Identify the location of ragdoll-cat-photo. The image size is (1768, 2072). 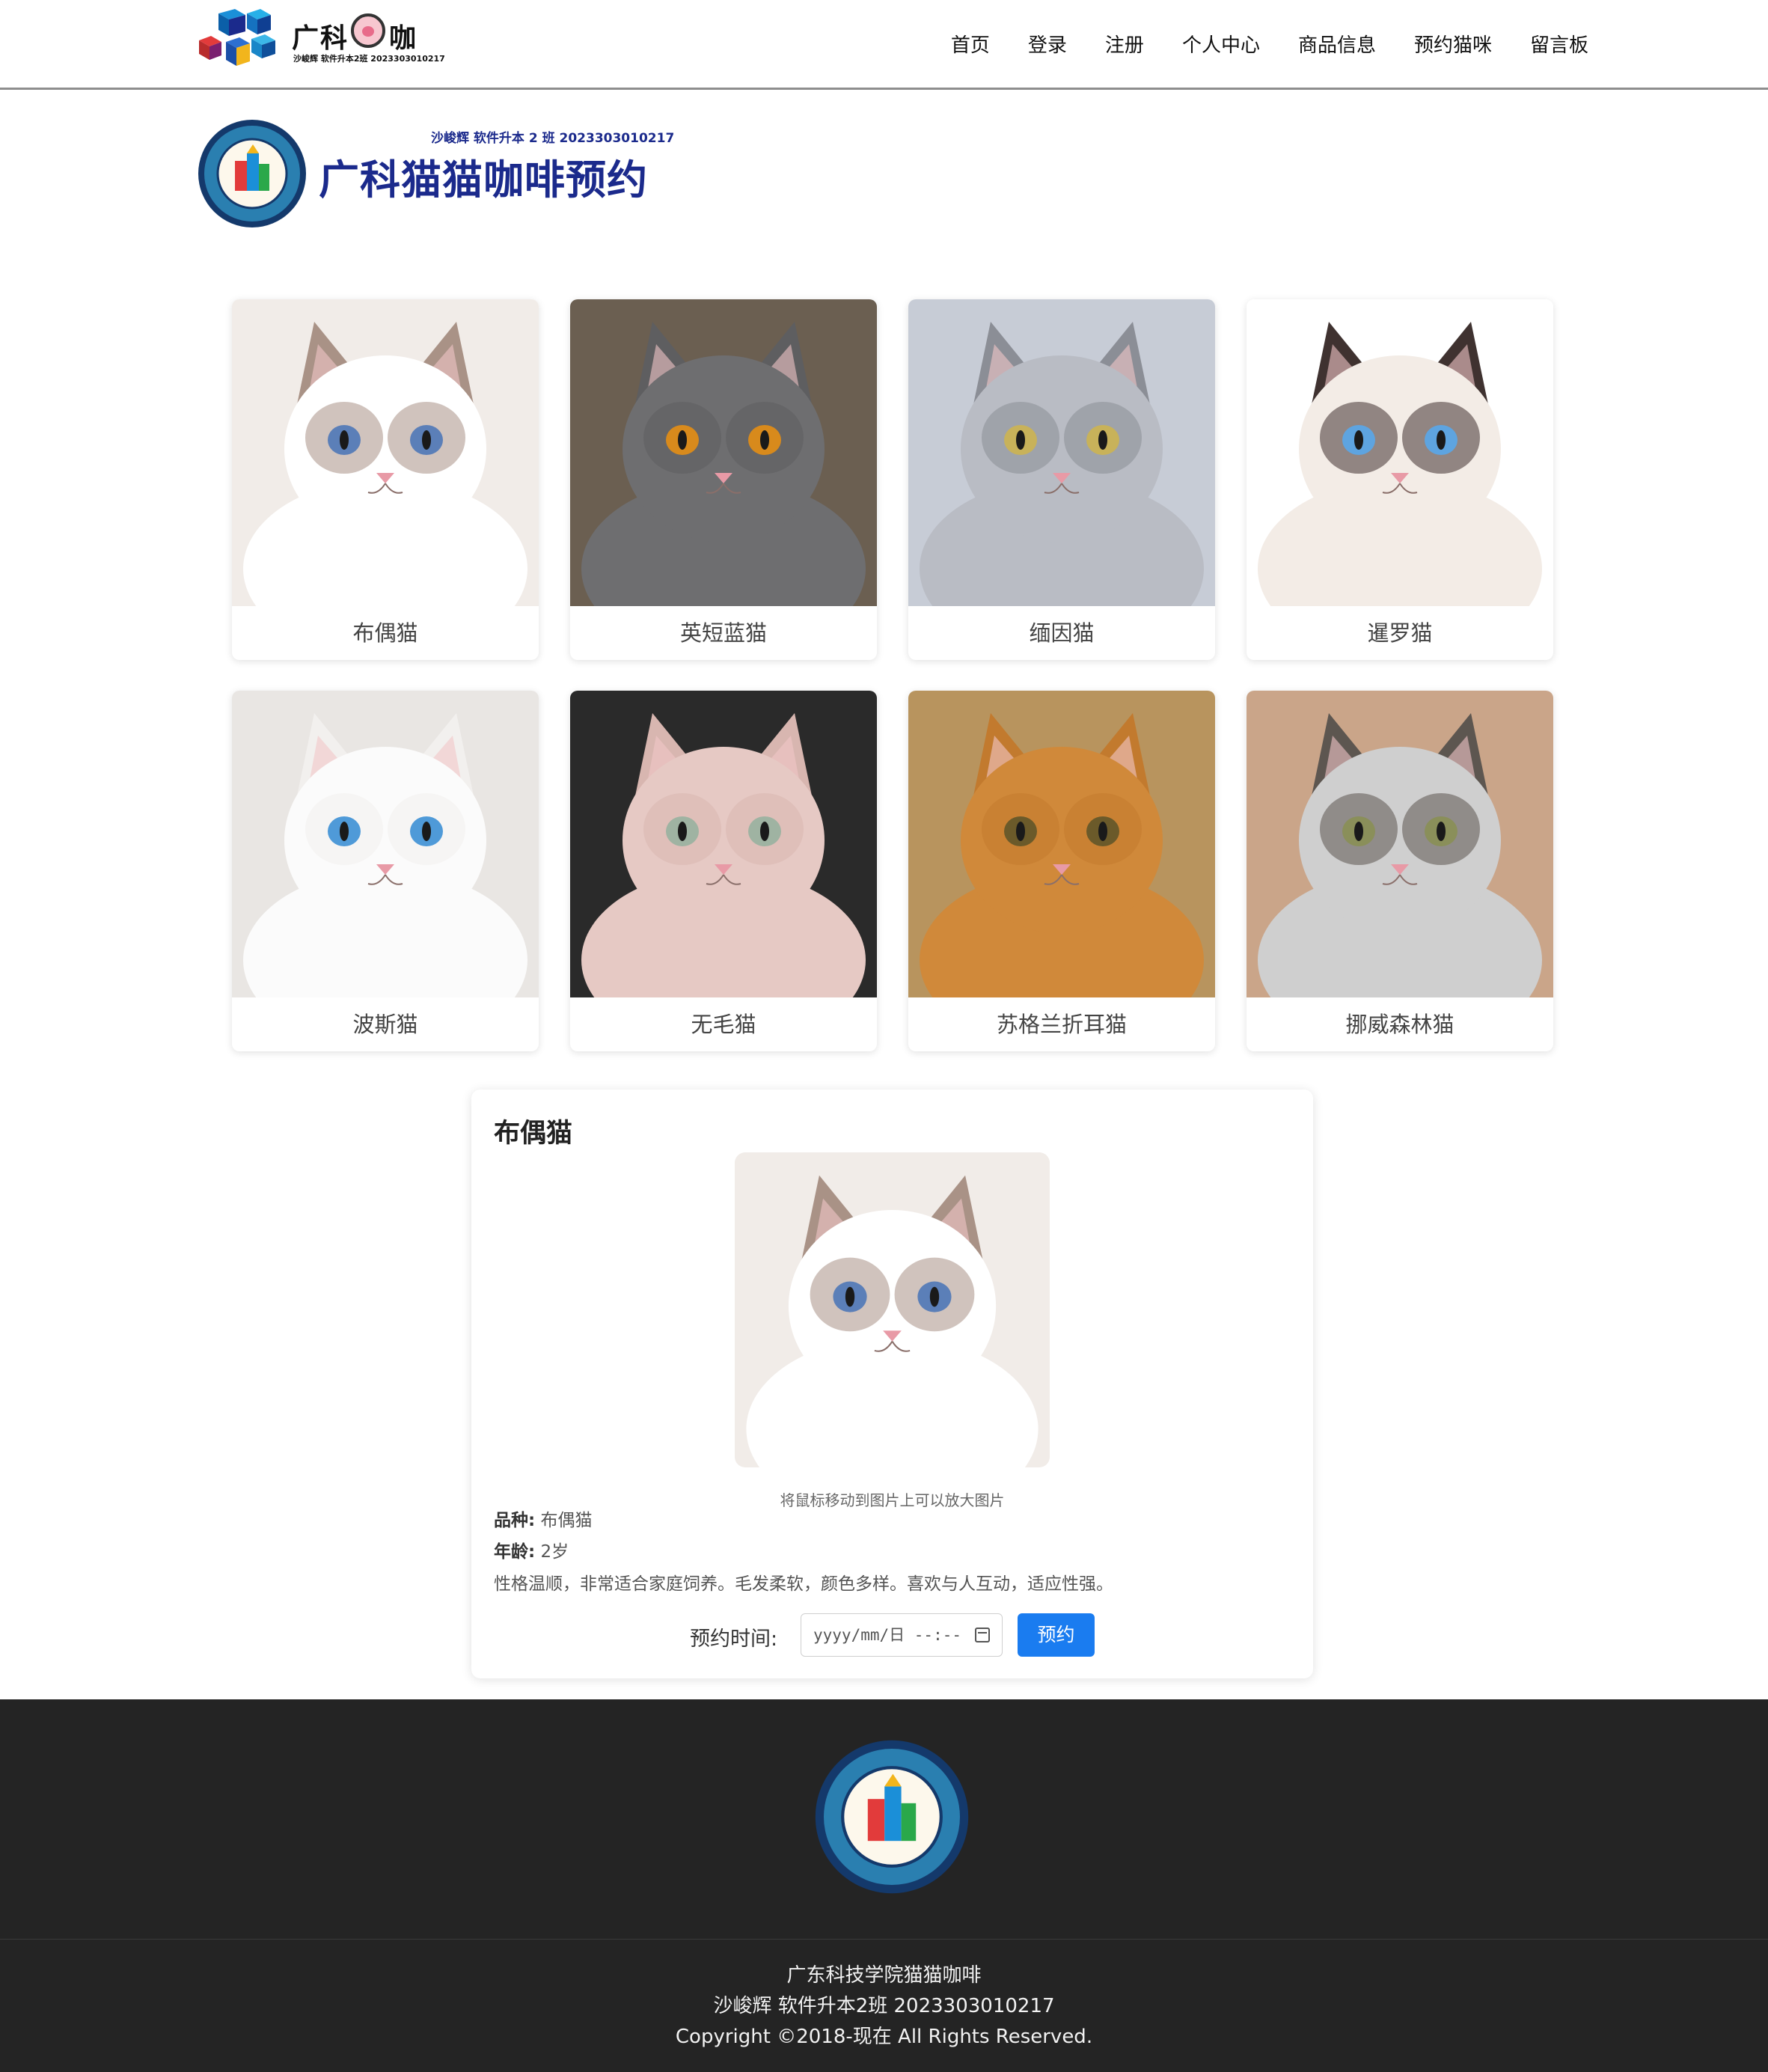
(385, 452).